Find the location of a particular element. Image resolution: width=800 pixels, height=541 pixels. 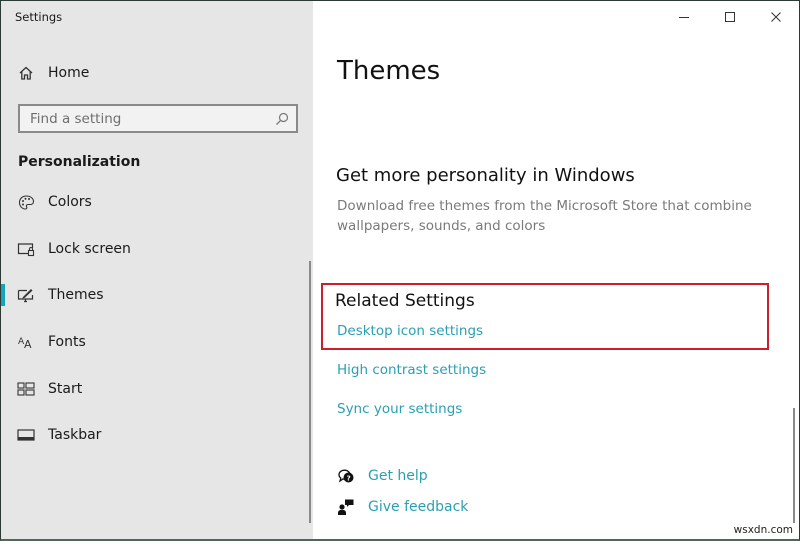

promo-heading: Get more personality in Windows is located at coordinates (485, 175).